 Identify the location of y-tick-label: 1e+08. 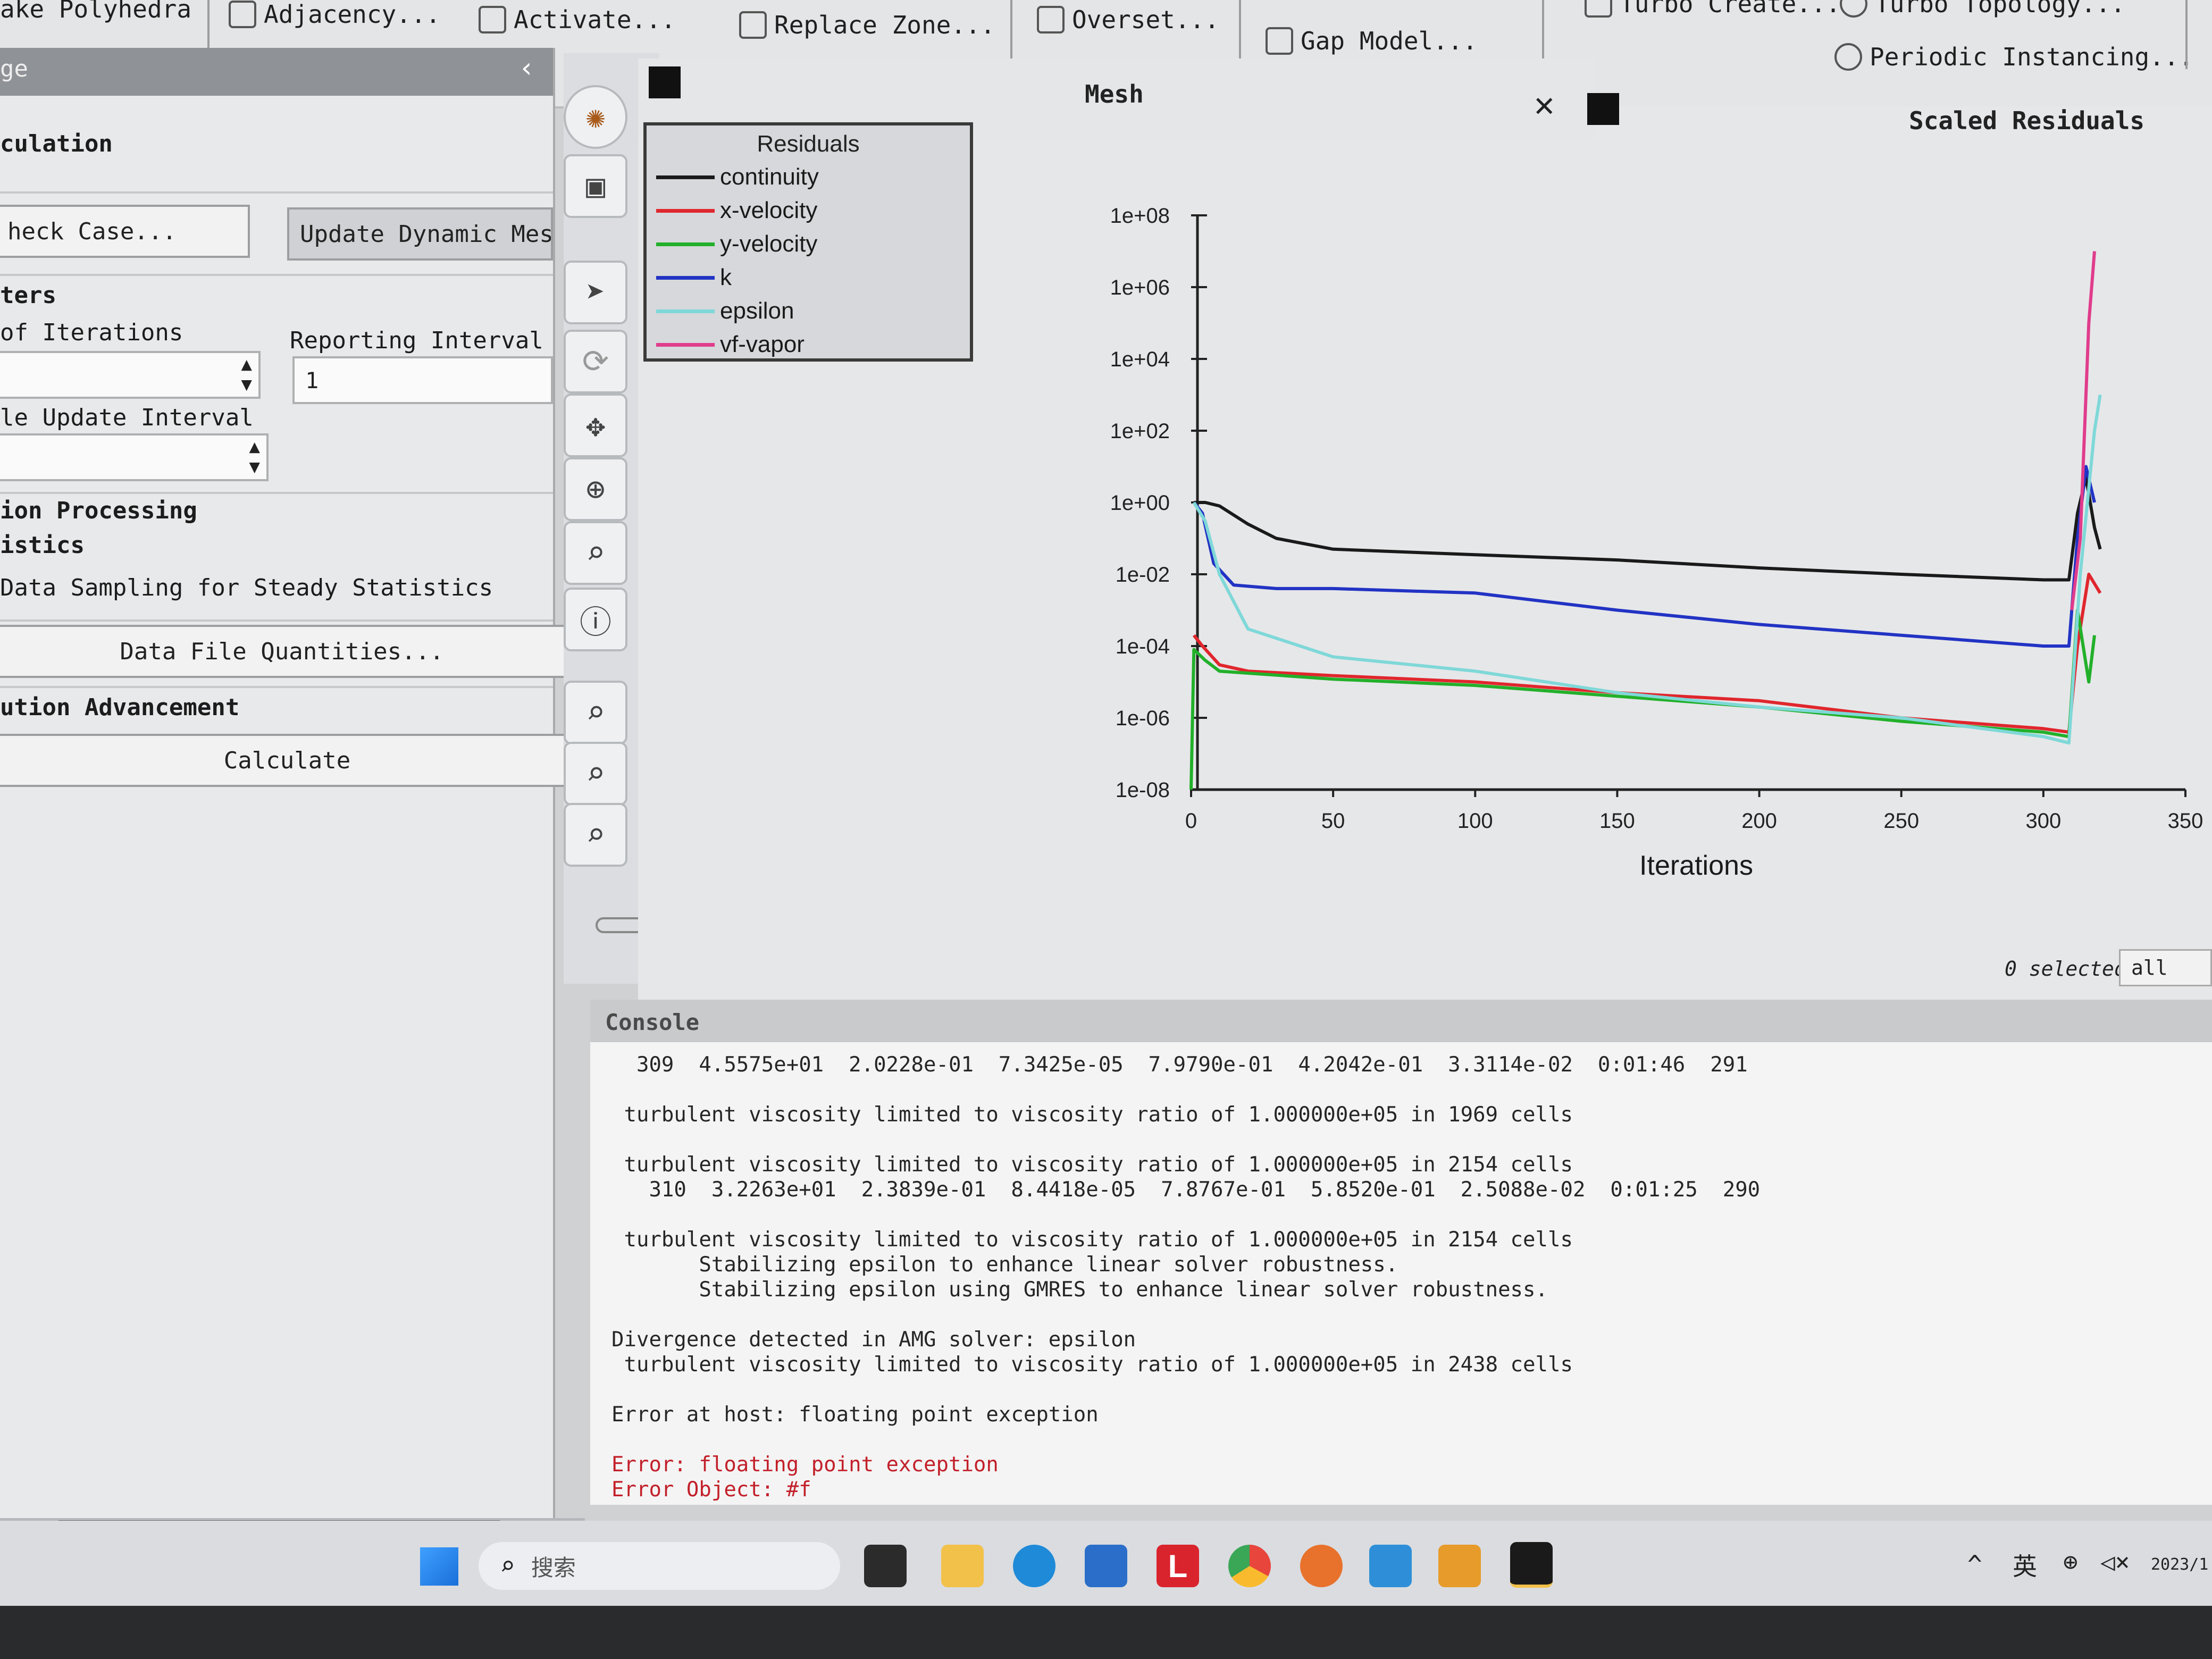
(1140, 216).